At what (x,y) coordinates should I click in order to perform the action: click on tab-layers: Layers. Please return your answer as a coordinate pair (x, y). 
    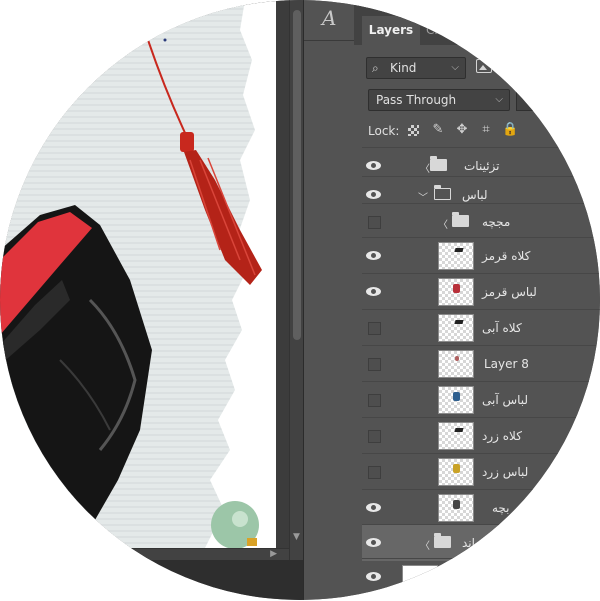
    Looking at the image, I should click on (391, 30).